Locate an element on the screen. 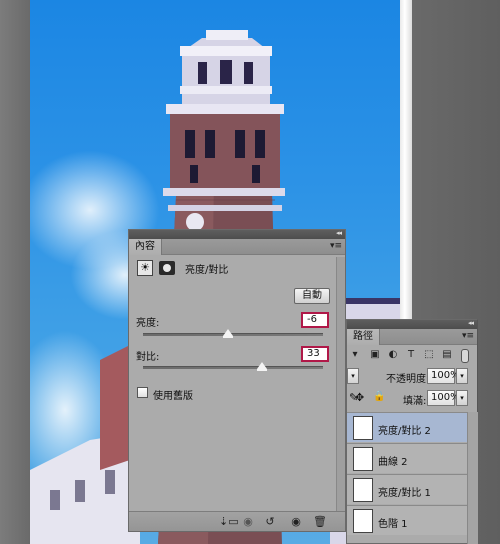  layer-row: 亮度/對比 1 is located at coordinates (407, 489).